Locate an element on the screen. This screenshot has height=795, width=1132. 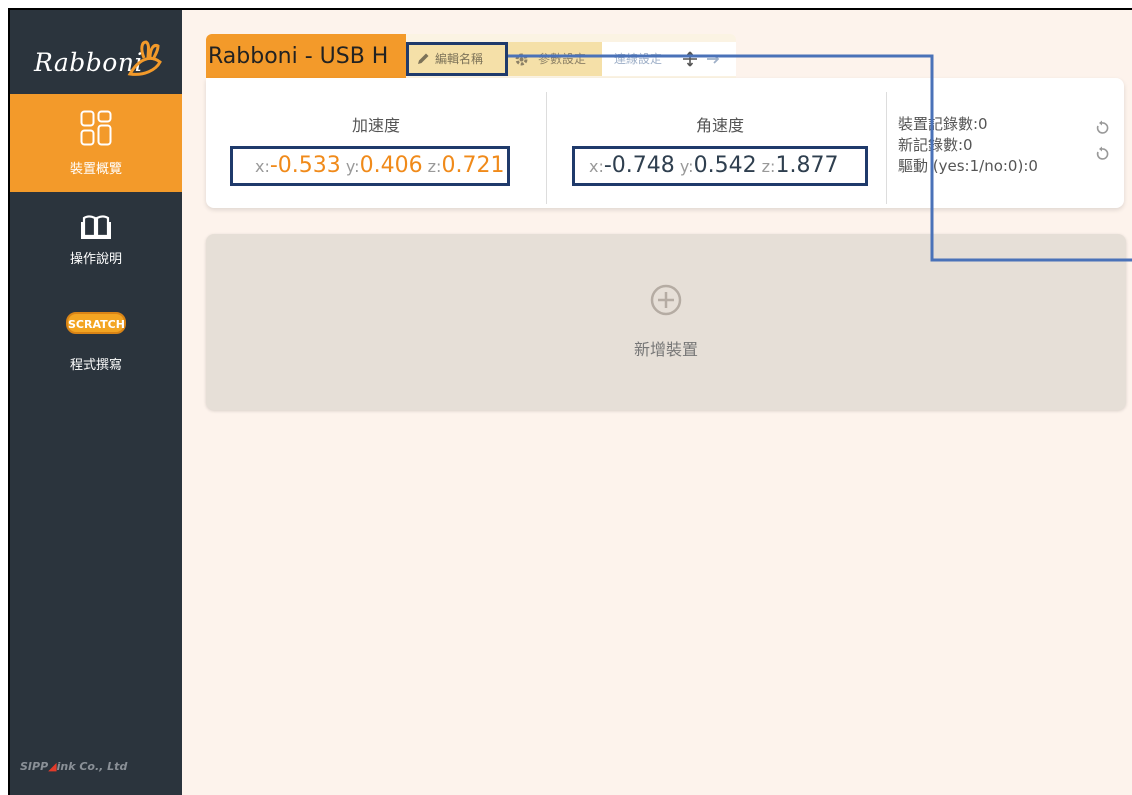
edit-name-label: 編輯名稱 is located at coordinates (459, 59).